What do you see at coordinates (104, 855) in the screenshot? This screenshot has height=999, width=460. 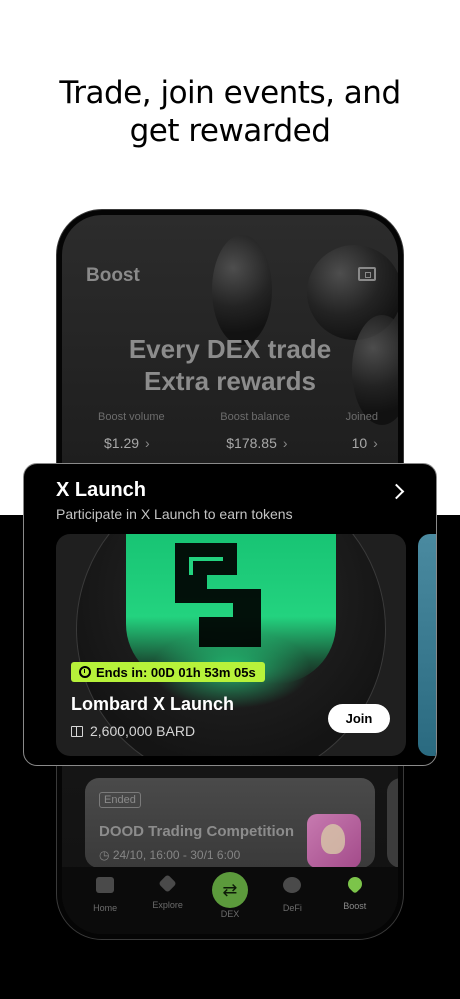 I see `clock-icon: ◷` at bounding box center [104, 855].